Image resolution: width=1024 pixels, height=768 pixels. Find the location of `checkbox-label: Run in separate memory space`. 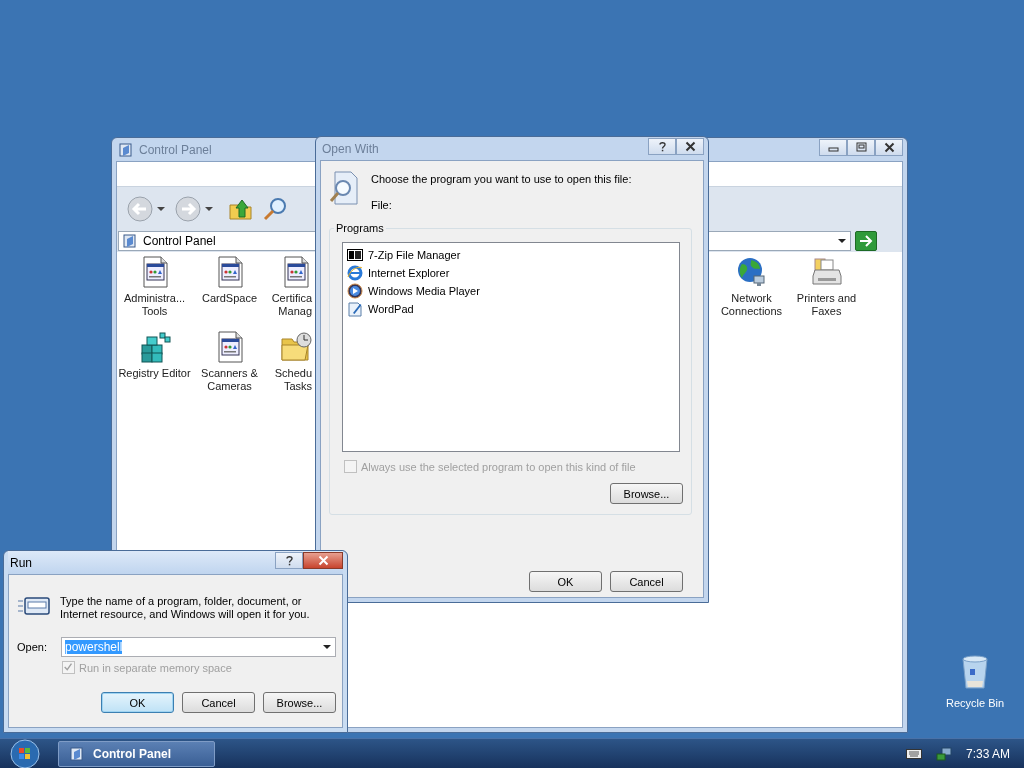

checkbox-label: Run in separate memory space is located at coordinates (155, 667).